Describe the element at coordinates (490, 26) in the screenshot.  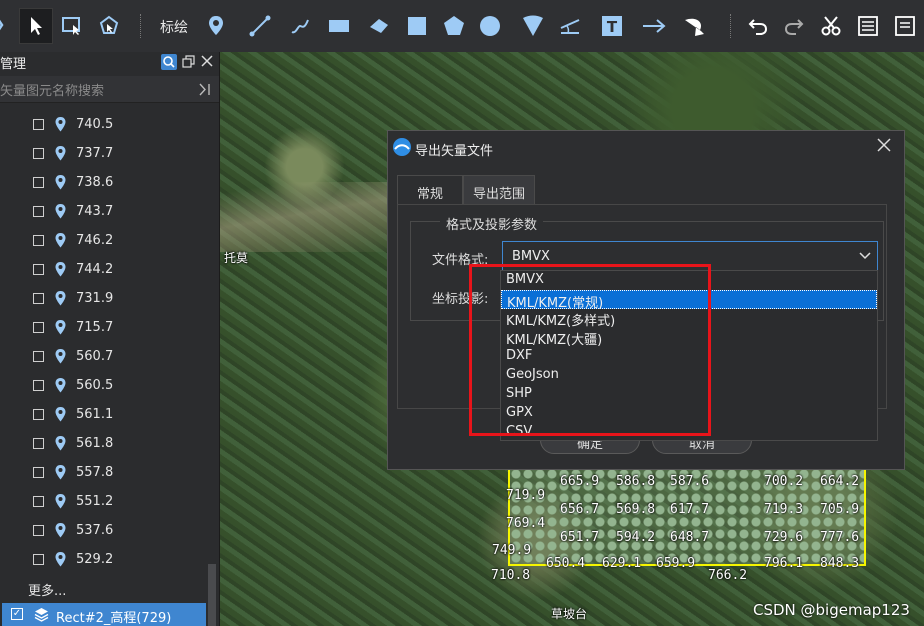
I see `circle-icon` at that location.